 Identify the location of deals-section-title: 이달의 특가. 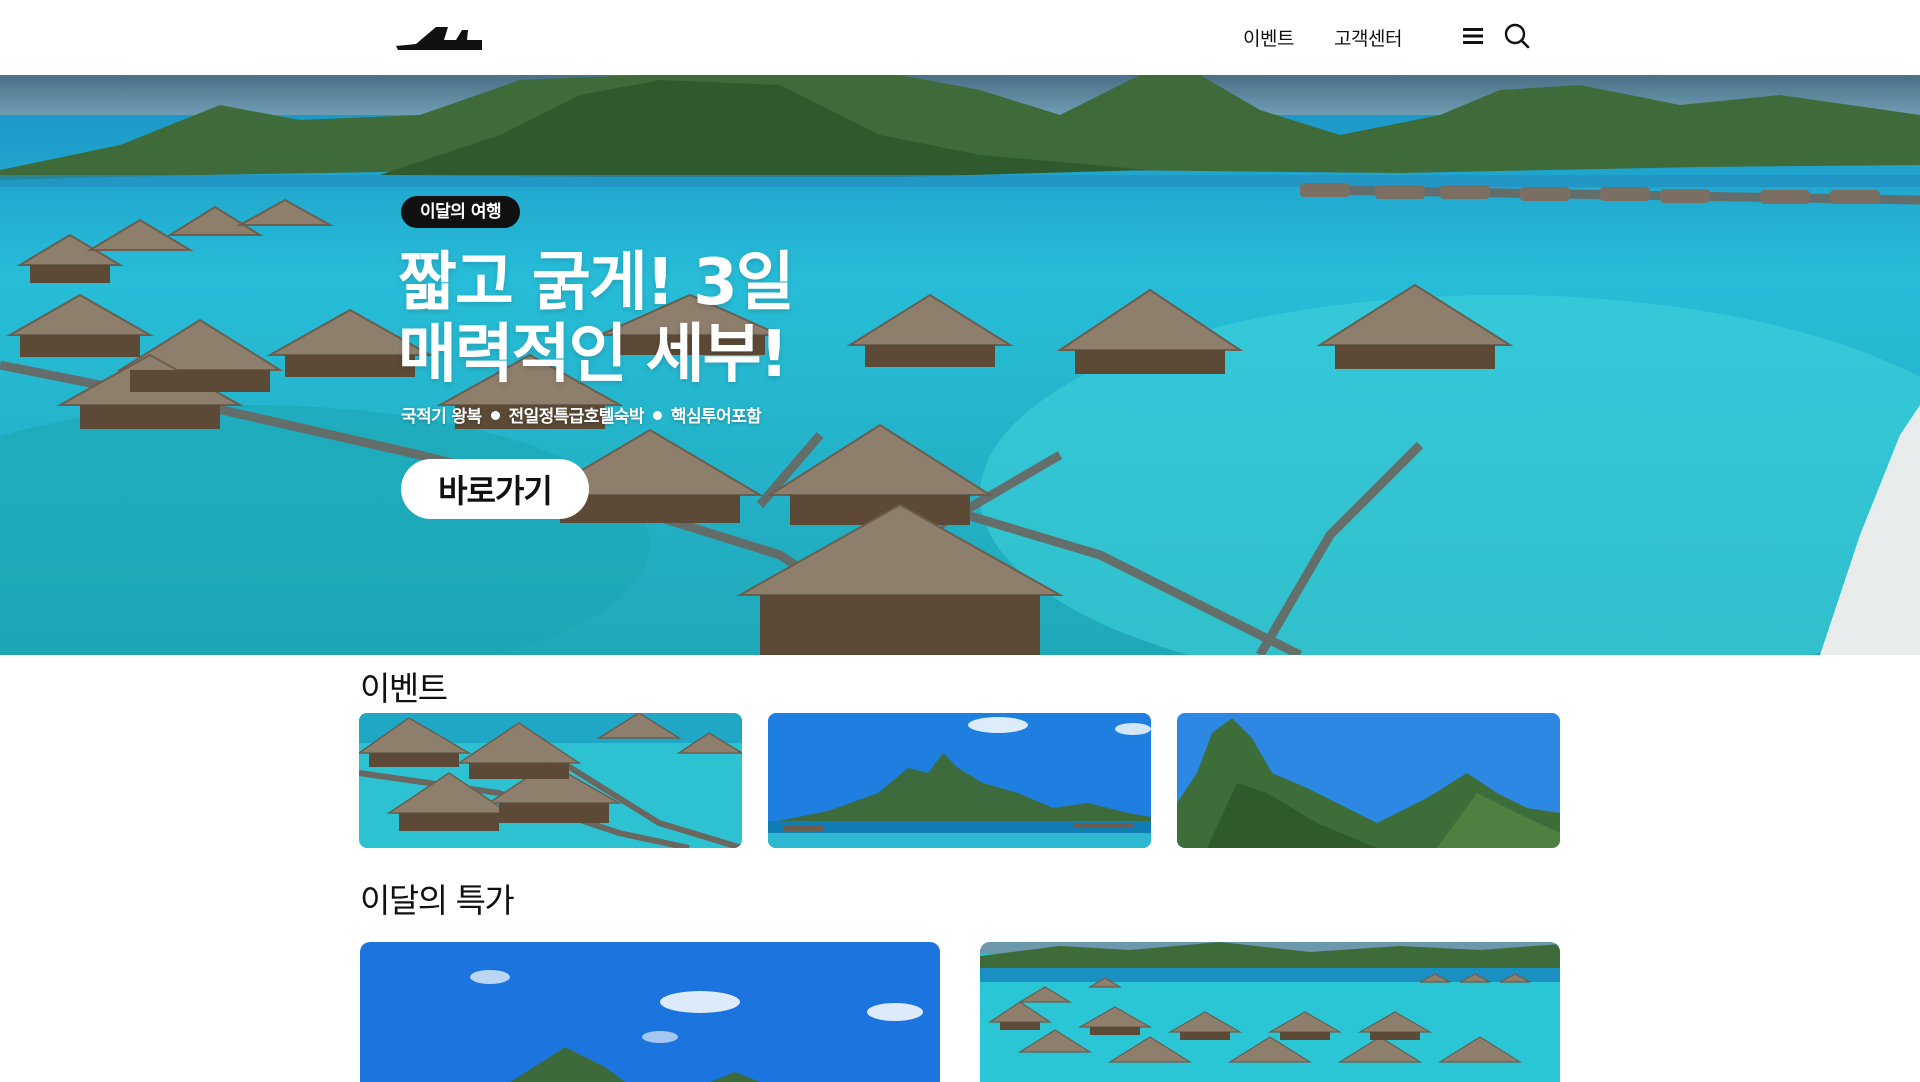
(437, 900).